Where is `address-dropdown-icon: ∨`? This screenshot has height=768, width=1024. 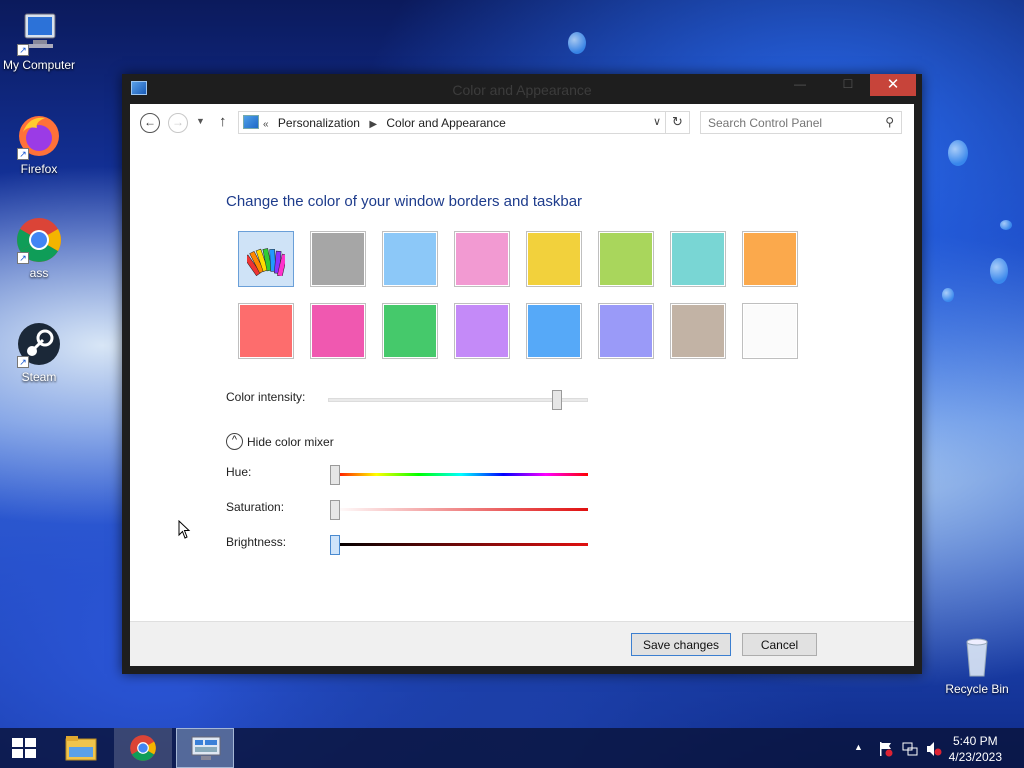 address-dropdown-icon: ∨ is located at coordinates (657, 121).